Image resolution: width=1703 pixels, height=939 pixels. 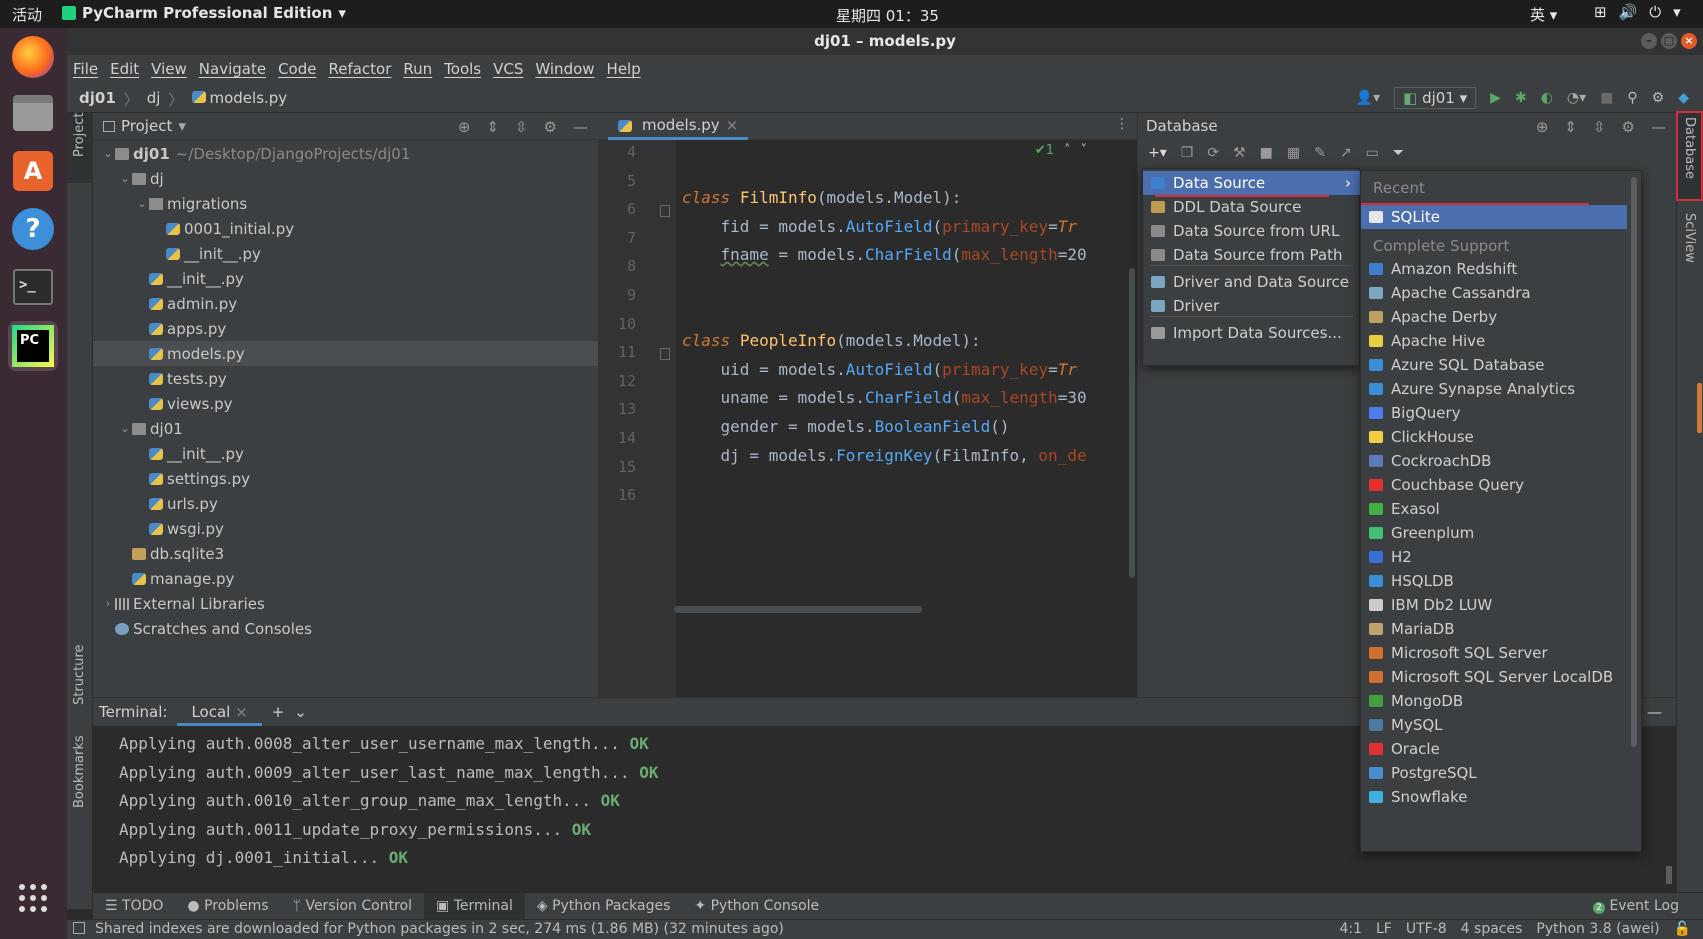 What do you see at coordinates (300, 712) in the screenshot?
I see `chevron-down-icon: ⌄` at bounding box center [300, 712].